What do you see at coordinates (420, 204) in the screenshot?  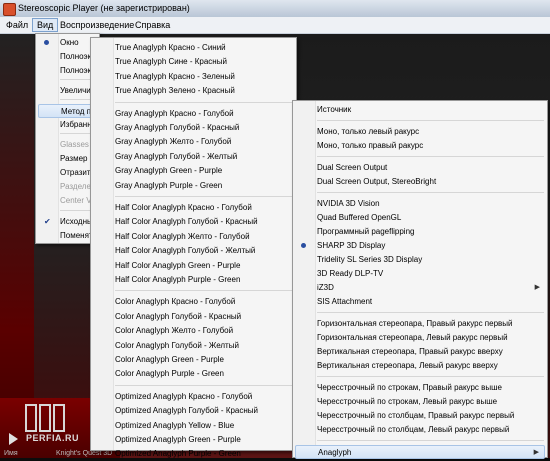 I see `menu-item: NVIDIA 3D Vision` at bounding box center [420, 204].